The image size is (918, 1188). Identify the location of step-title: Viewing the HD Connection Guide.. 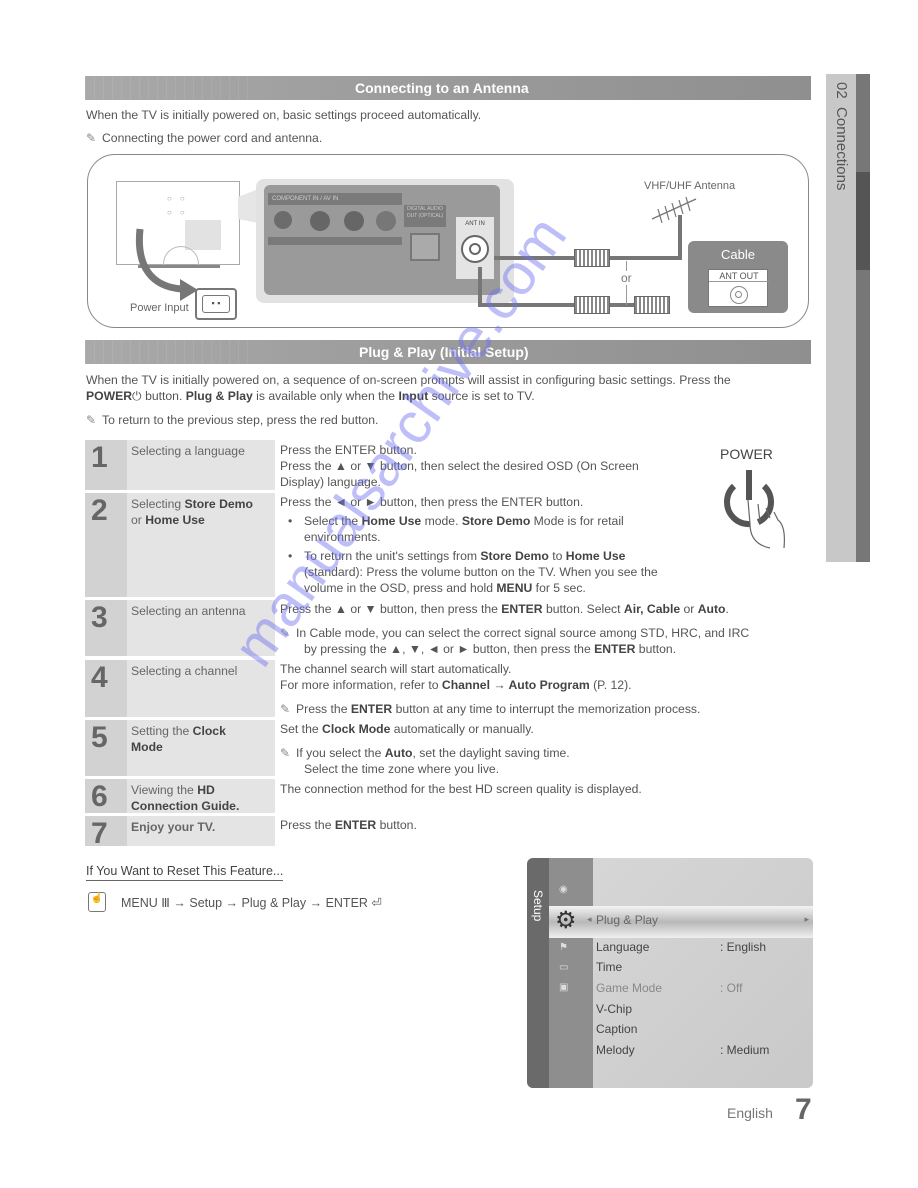
(185, 798).